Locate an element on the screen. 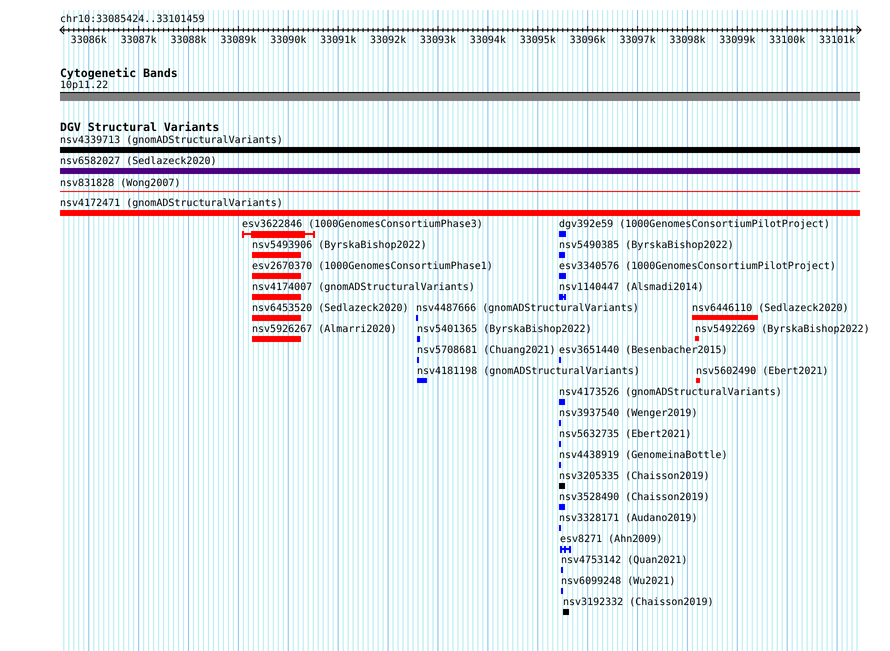  ruler-tick-label: 33098k is located at coordinates (687, 40).